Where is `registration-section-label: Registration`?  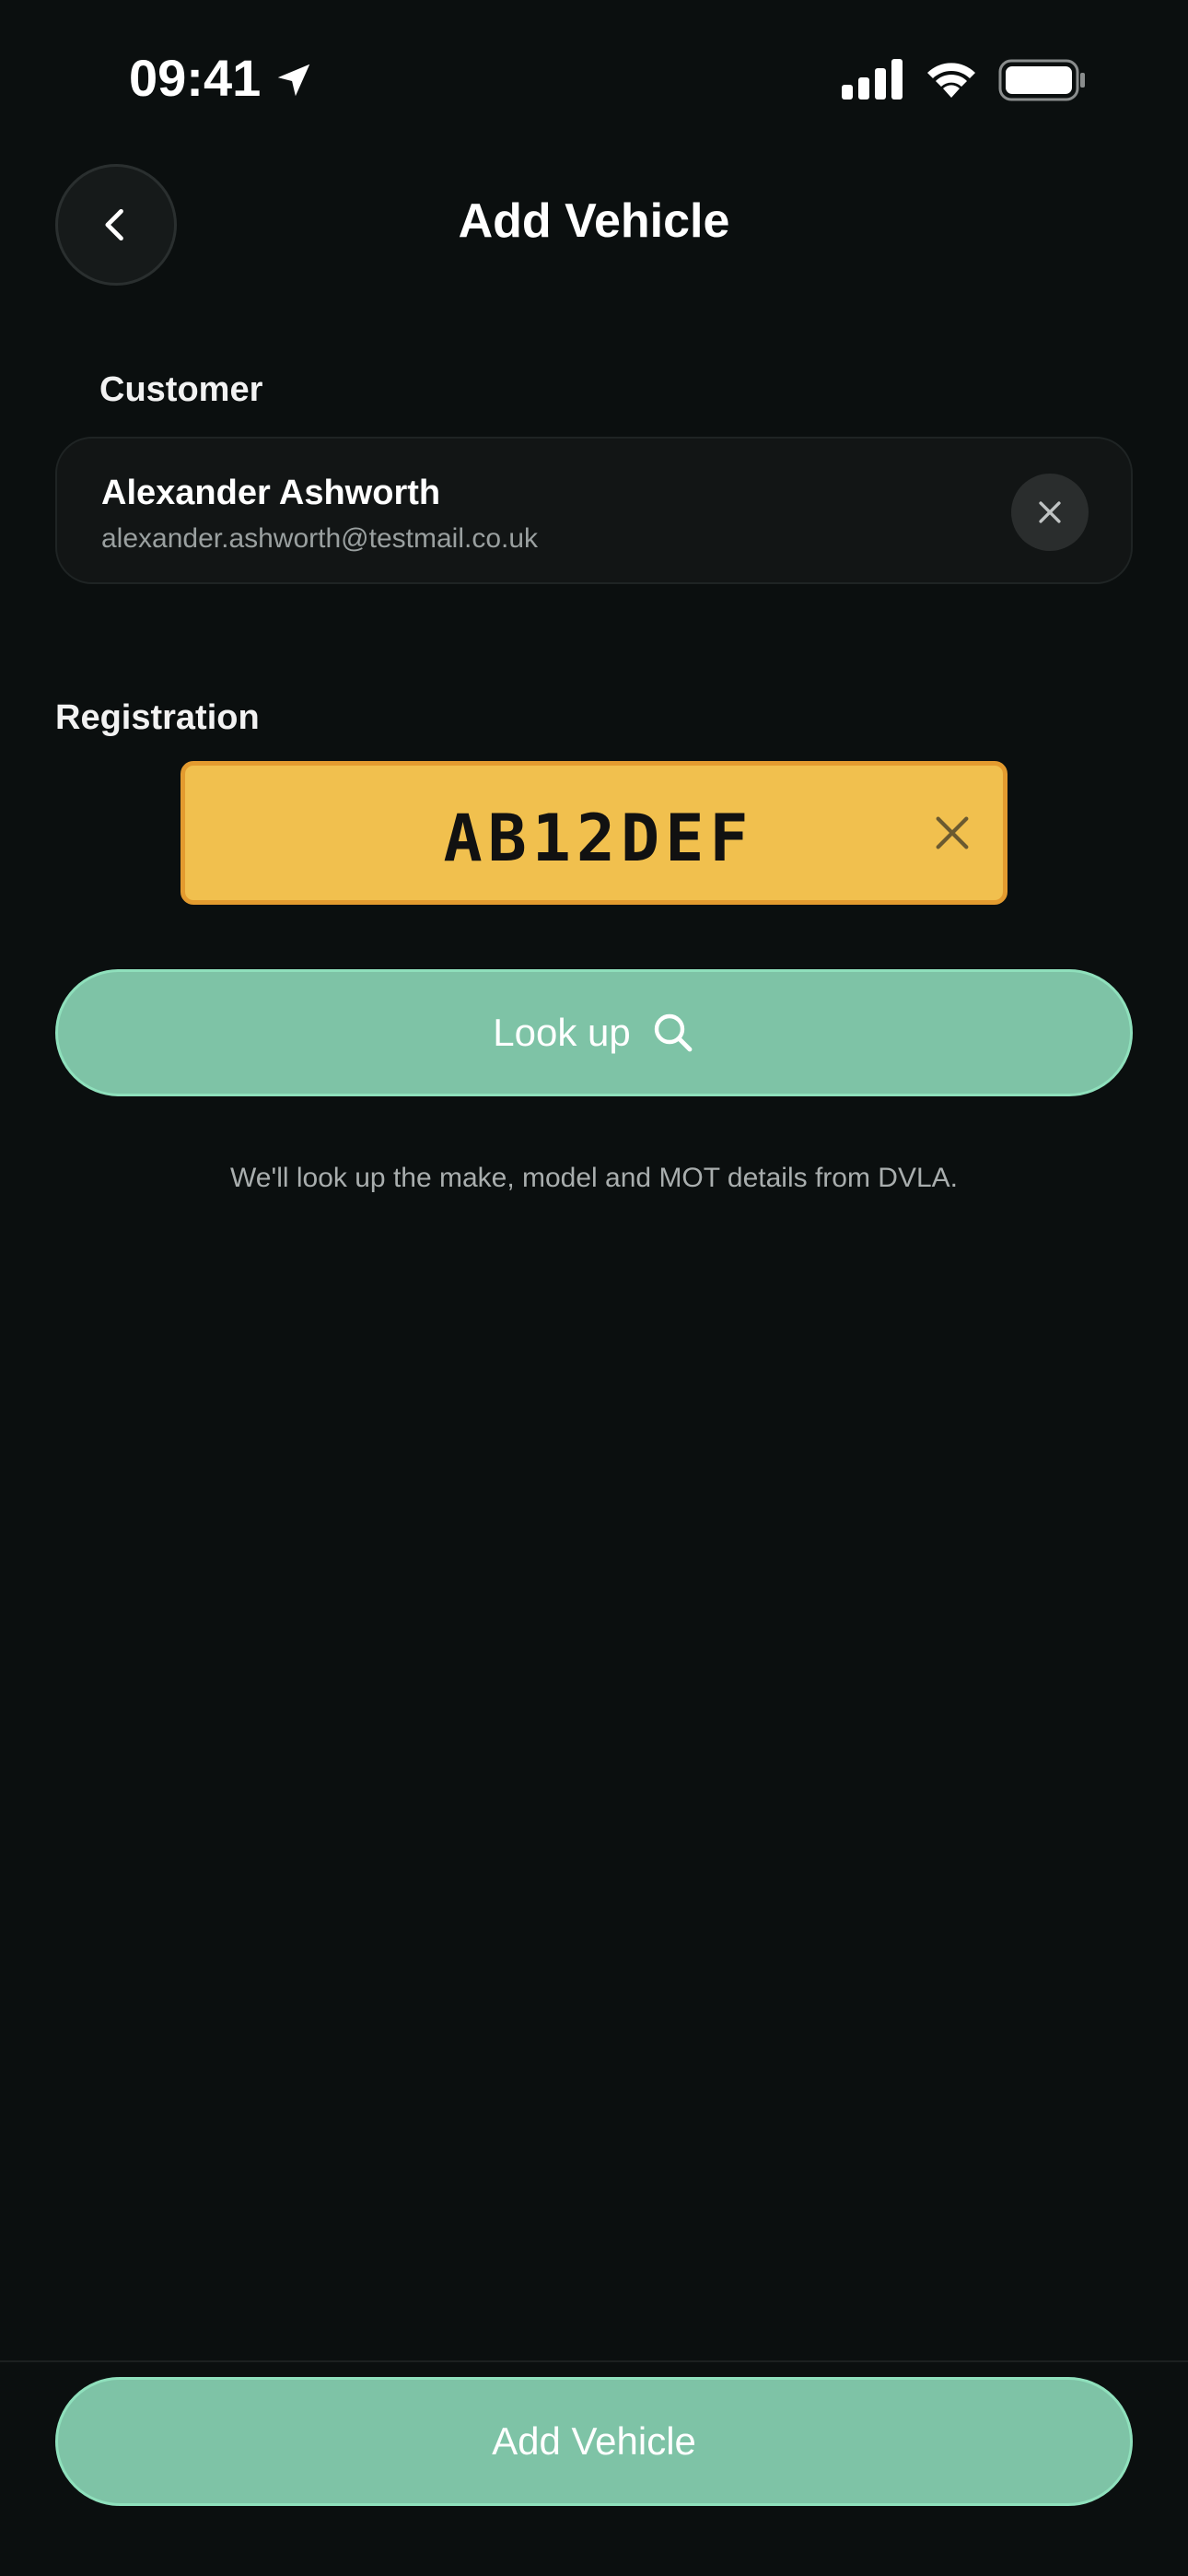 registration-section-label: Registration is located at coordinates (157, 717).